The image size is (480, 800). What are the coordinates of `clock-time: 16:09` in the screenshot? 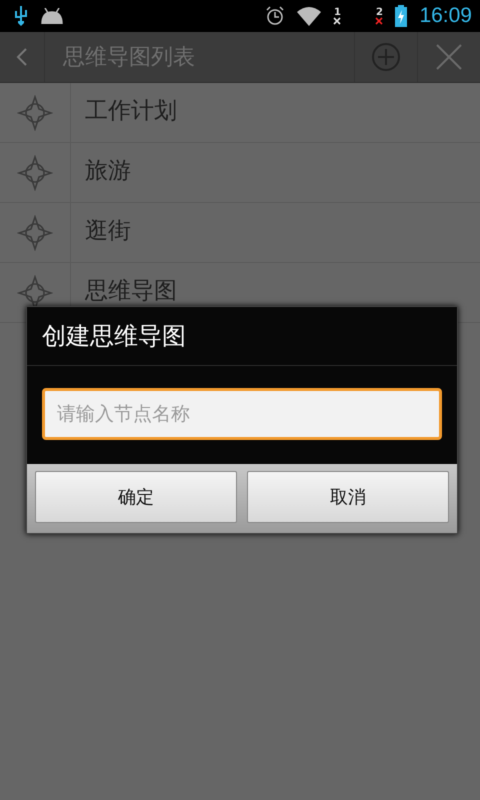 It's located at (445, 16).